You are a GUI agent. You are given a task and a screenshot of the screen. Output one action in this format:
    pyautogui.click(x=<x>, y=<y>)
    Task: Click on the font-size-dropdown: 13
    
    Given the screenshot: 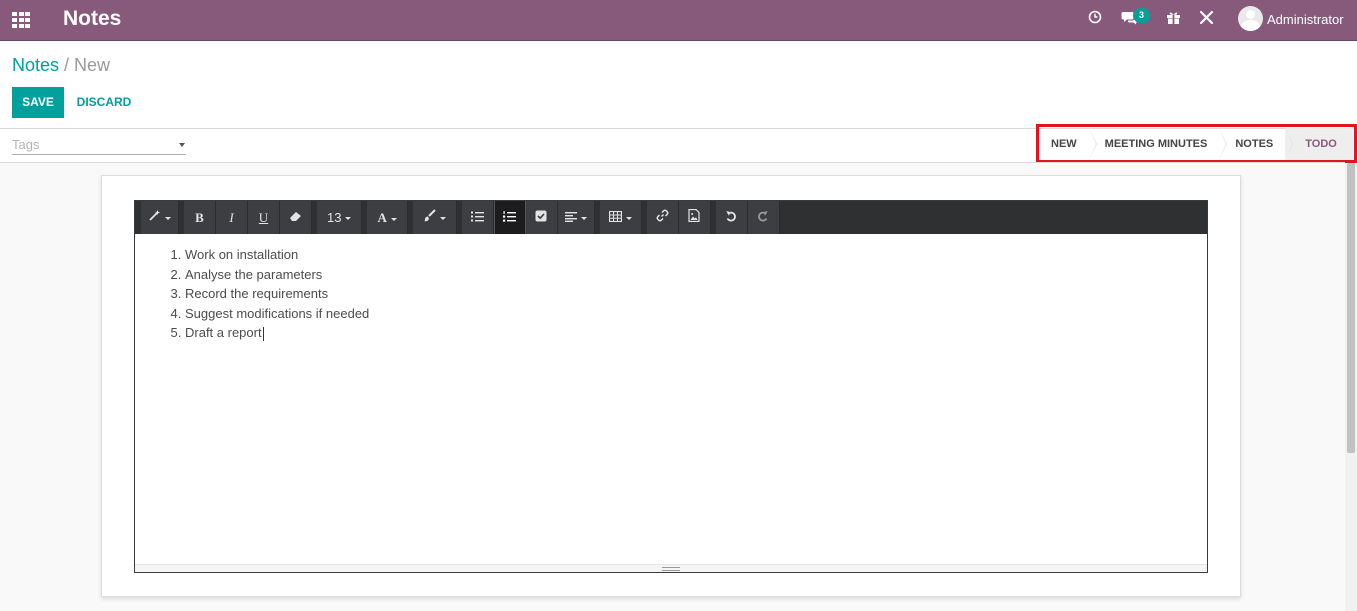 What is the action you would take?
    pyautogui.click(x=340, y=217)
    